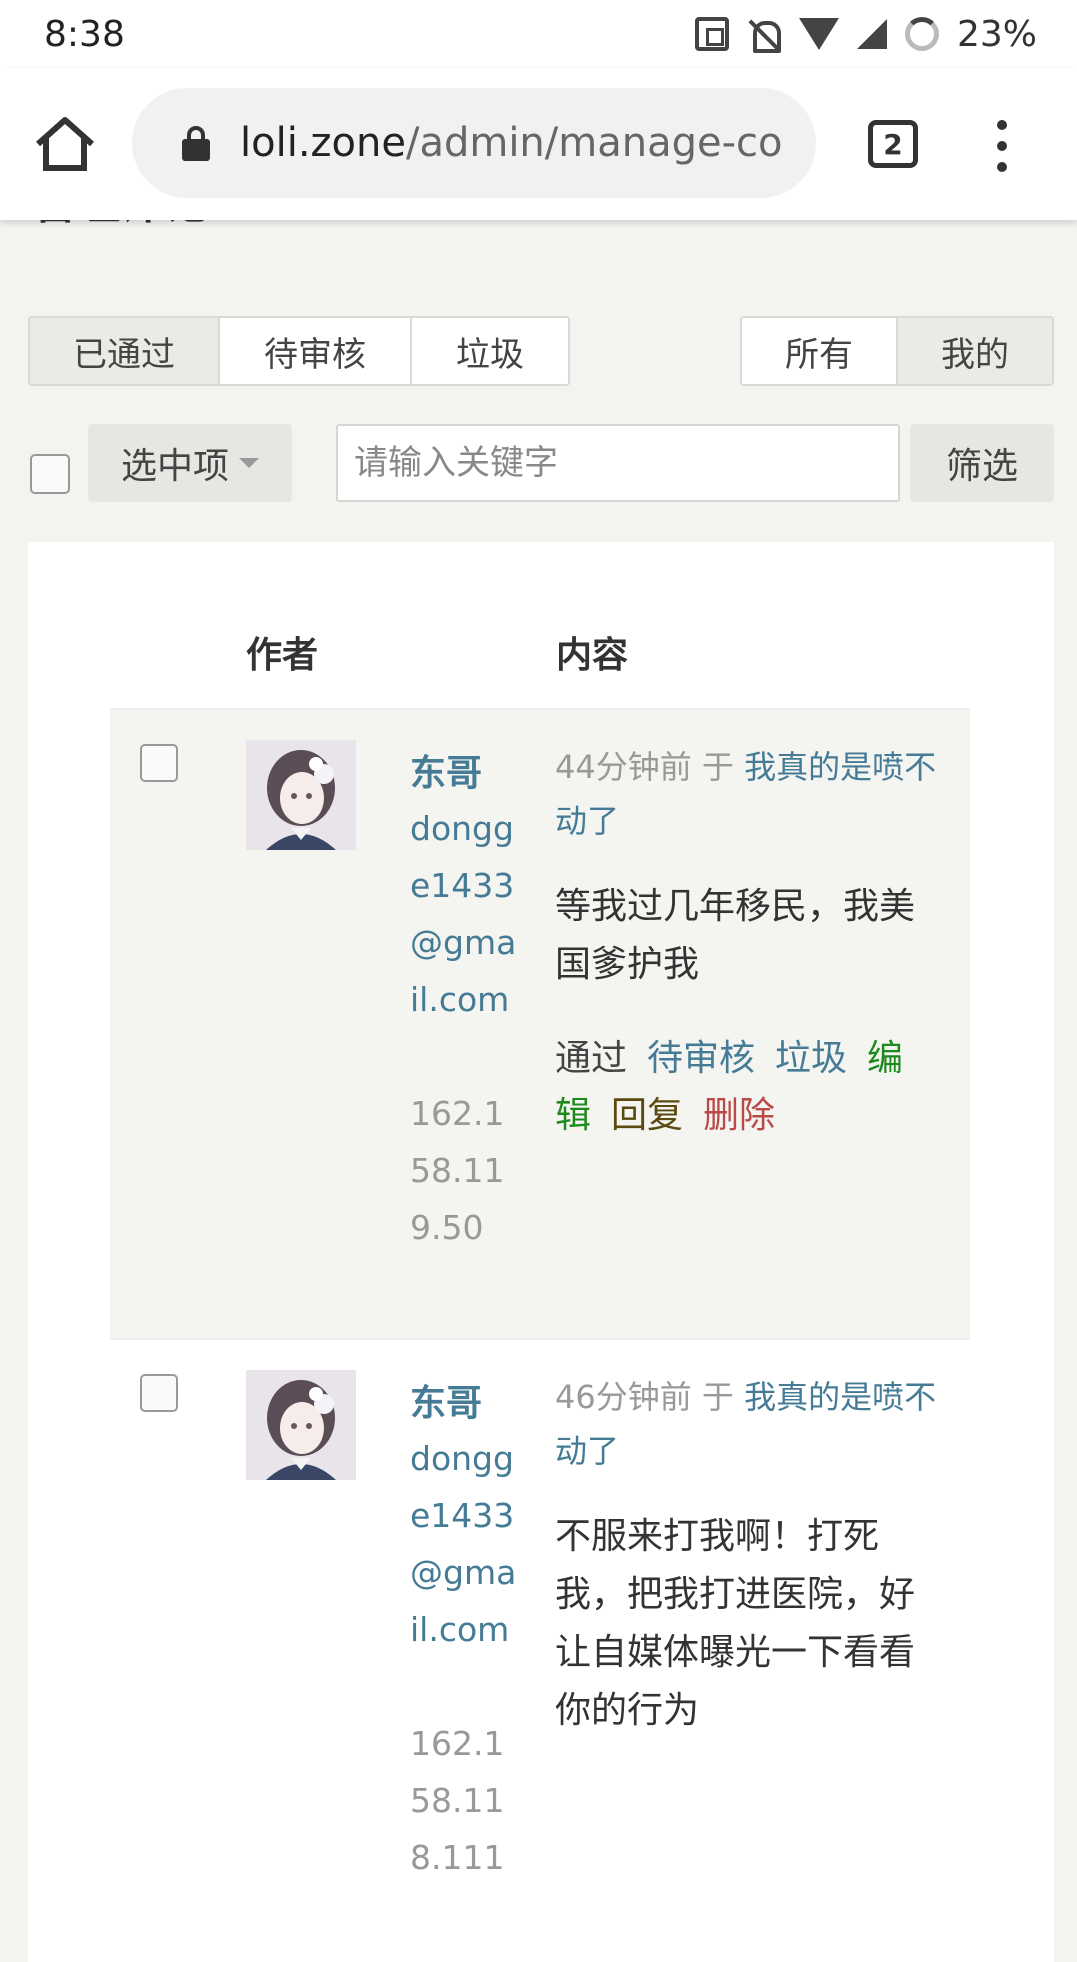  What do you see at coordinates (739, 1115) in the screenshot?
I see `delete-action: 删除` at bounding box center [739, 1115].